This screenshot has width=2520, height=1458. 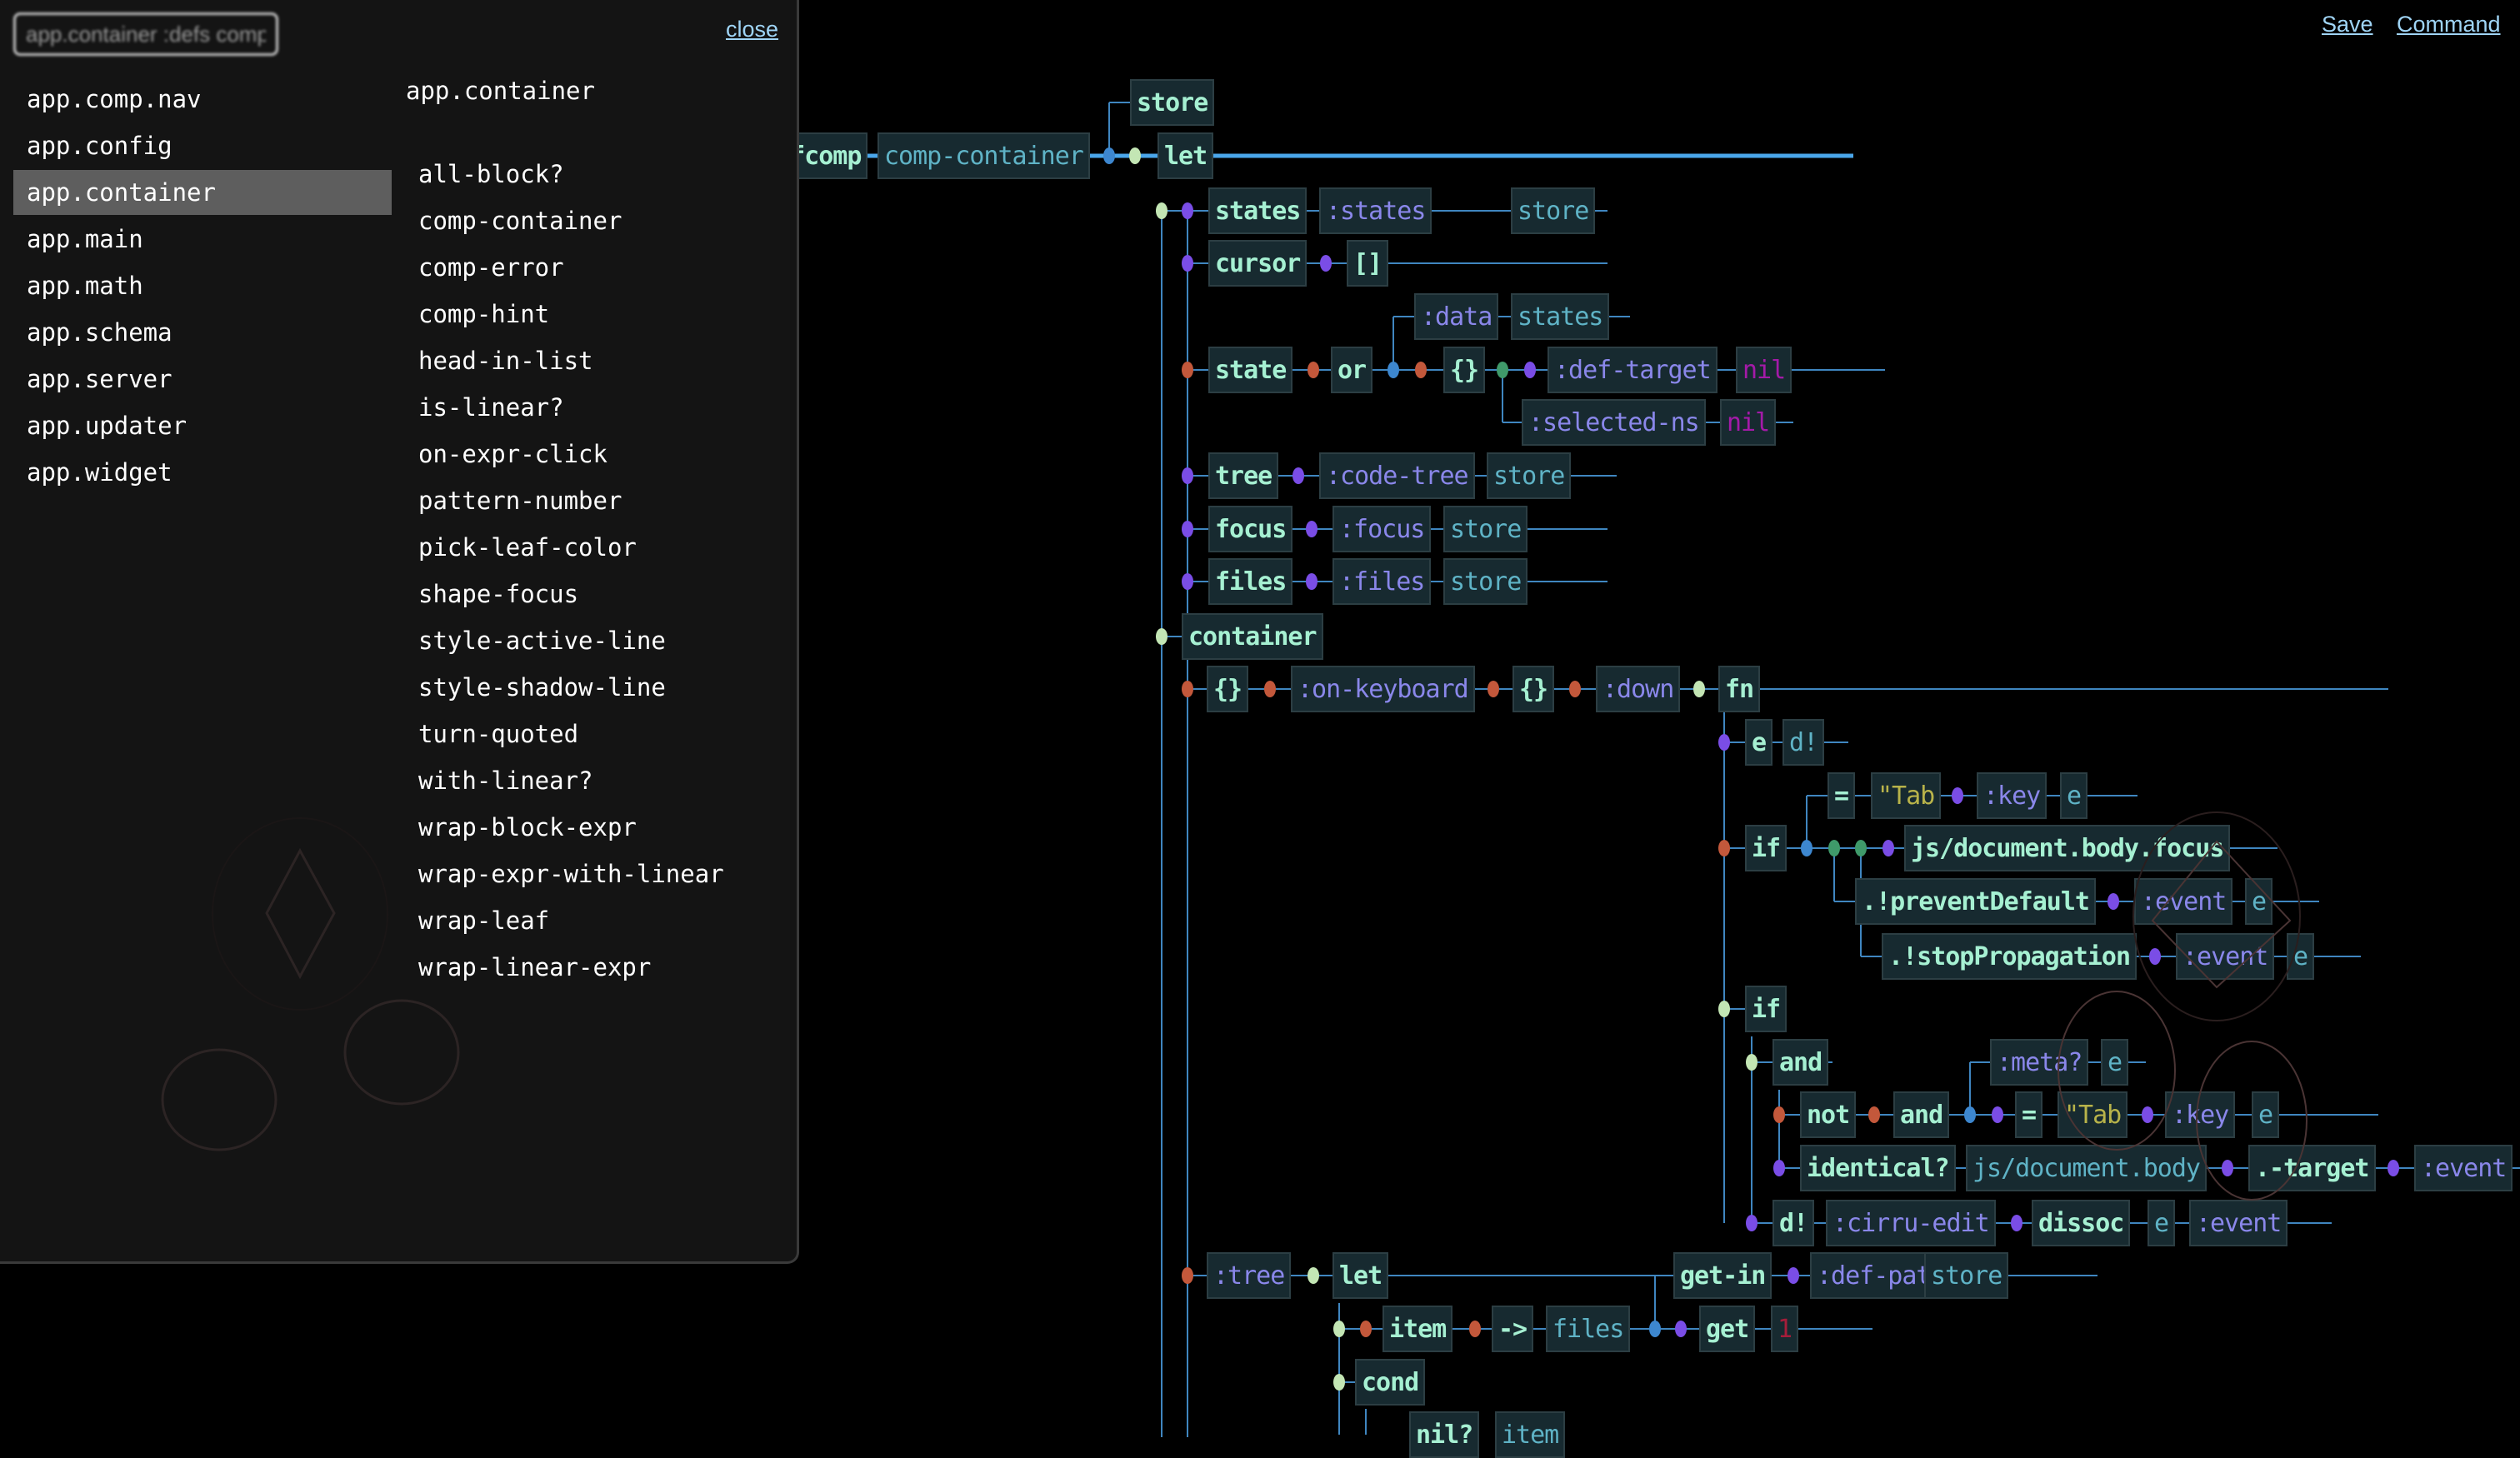 I want to click on tree-node-str: "Tab, so click(x=1906, y=795).